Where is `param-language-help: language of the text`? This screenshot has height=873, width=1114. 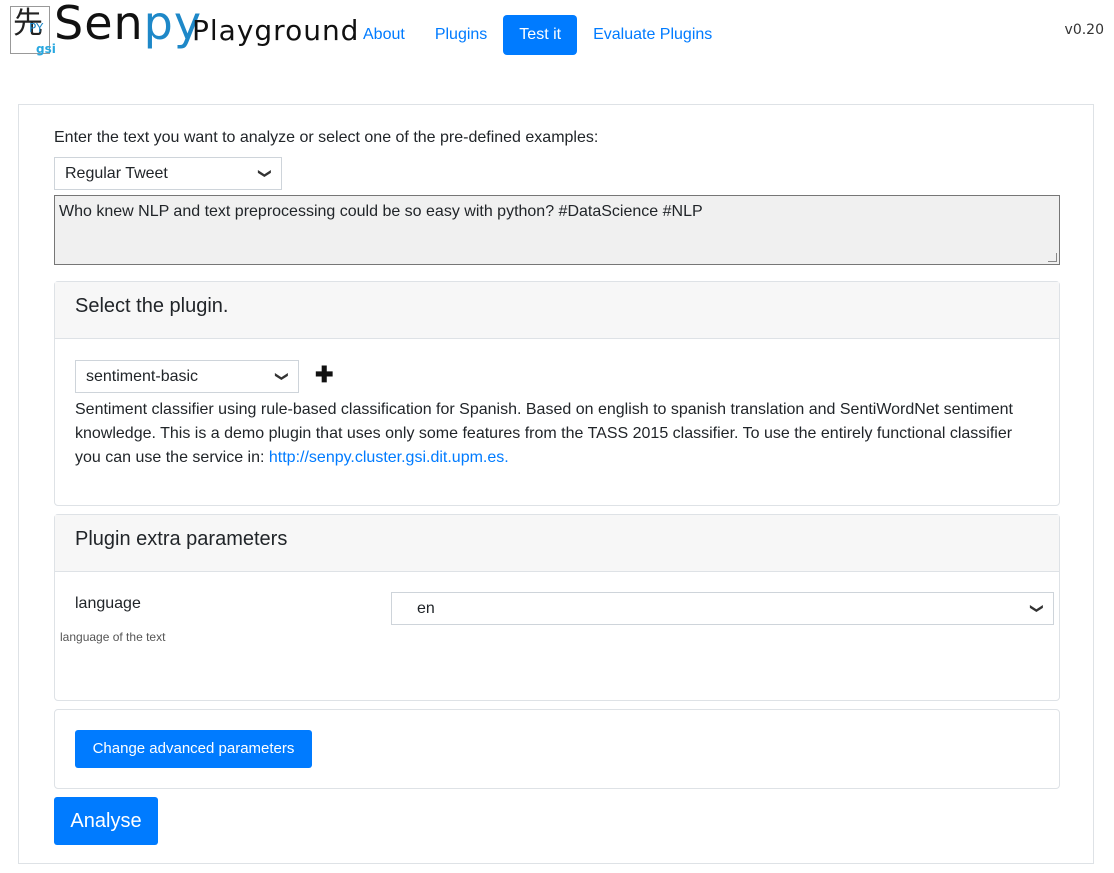 param-language-help: language of the text is located at coordinates (113, 637).